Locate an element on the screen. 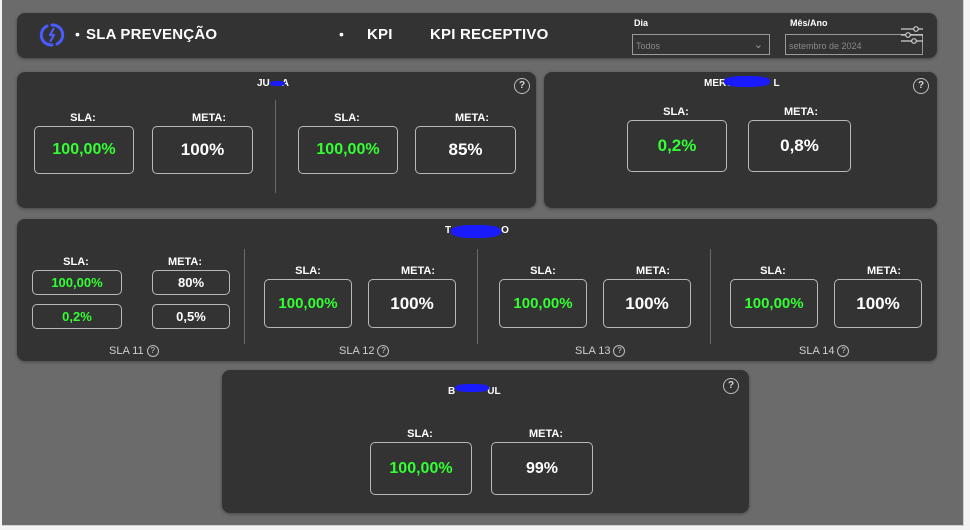  sla11-footer: SLA 11? is located at coordinates (134, 351).